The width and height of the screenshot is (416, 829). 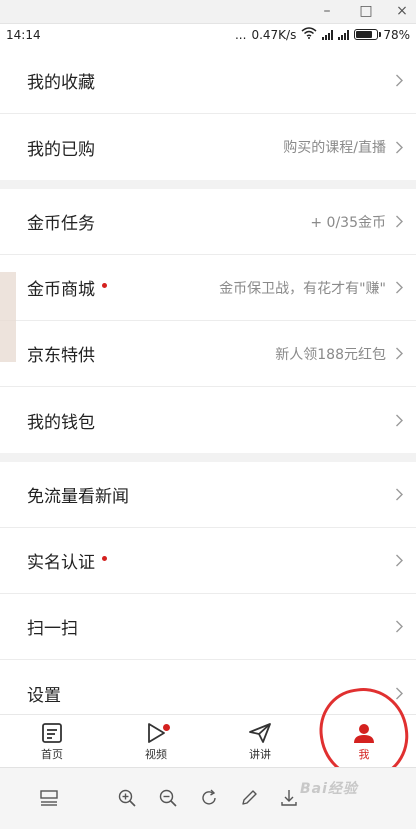 I want to click on network-speed: 0.47K/s, so click(x=274, y=34).